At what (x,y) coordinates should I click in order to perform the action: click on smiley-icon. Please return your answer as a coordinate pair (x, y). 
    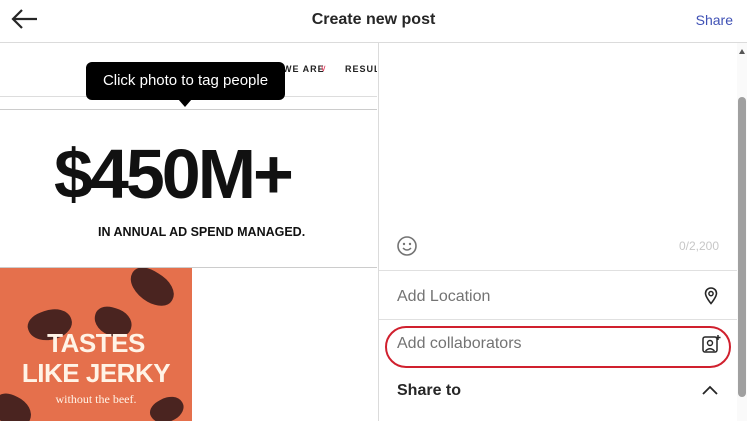
    Looking at the image, I should click on (407, 246).